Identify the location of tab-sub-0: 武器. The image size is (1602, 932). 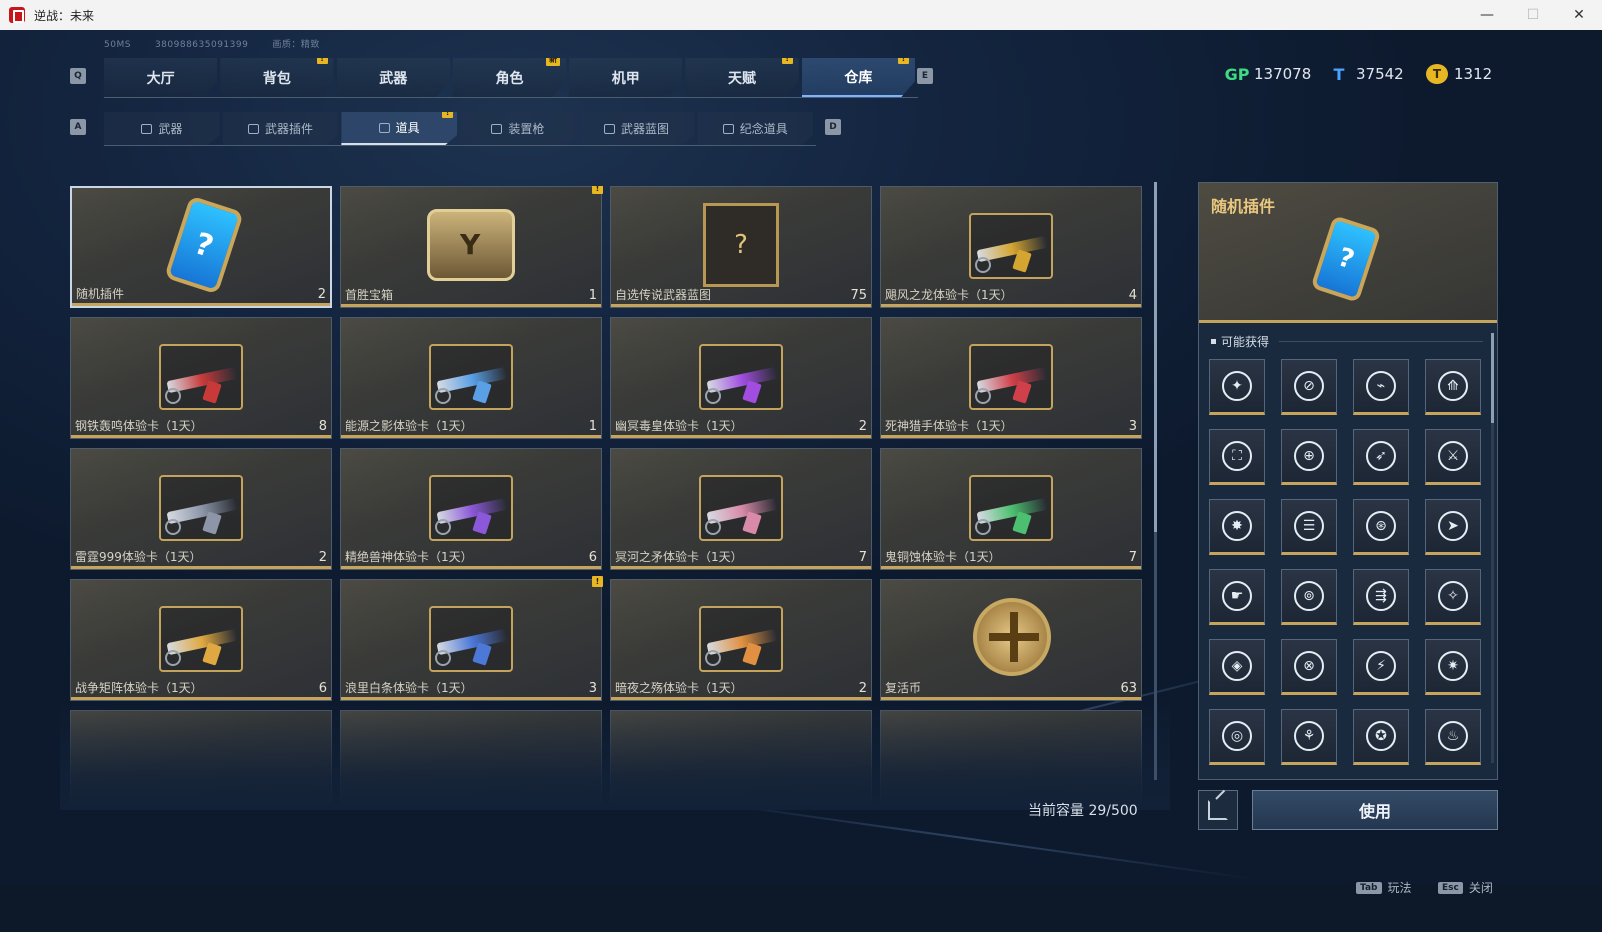
(162, 128).